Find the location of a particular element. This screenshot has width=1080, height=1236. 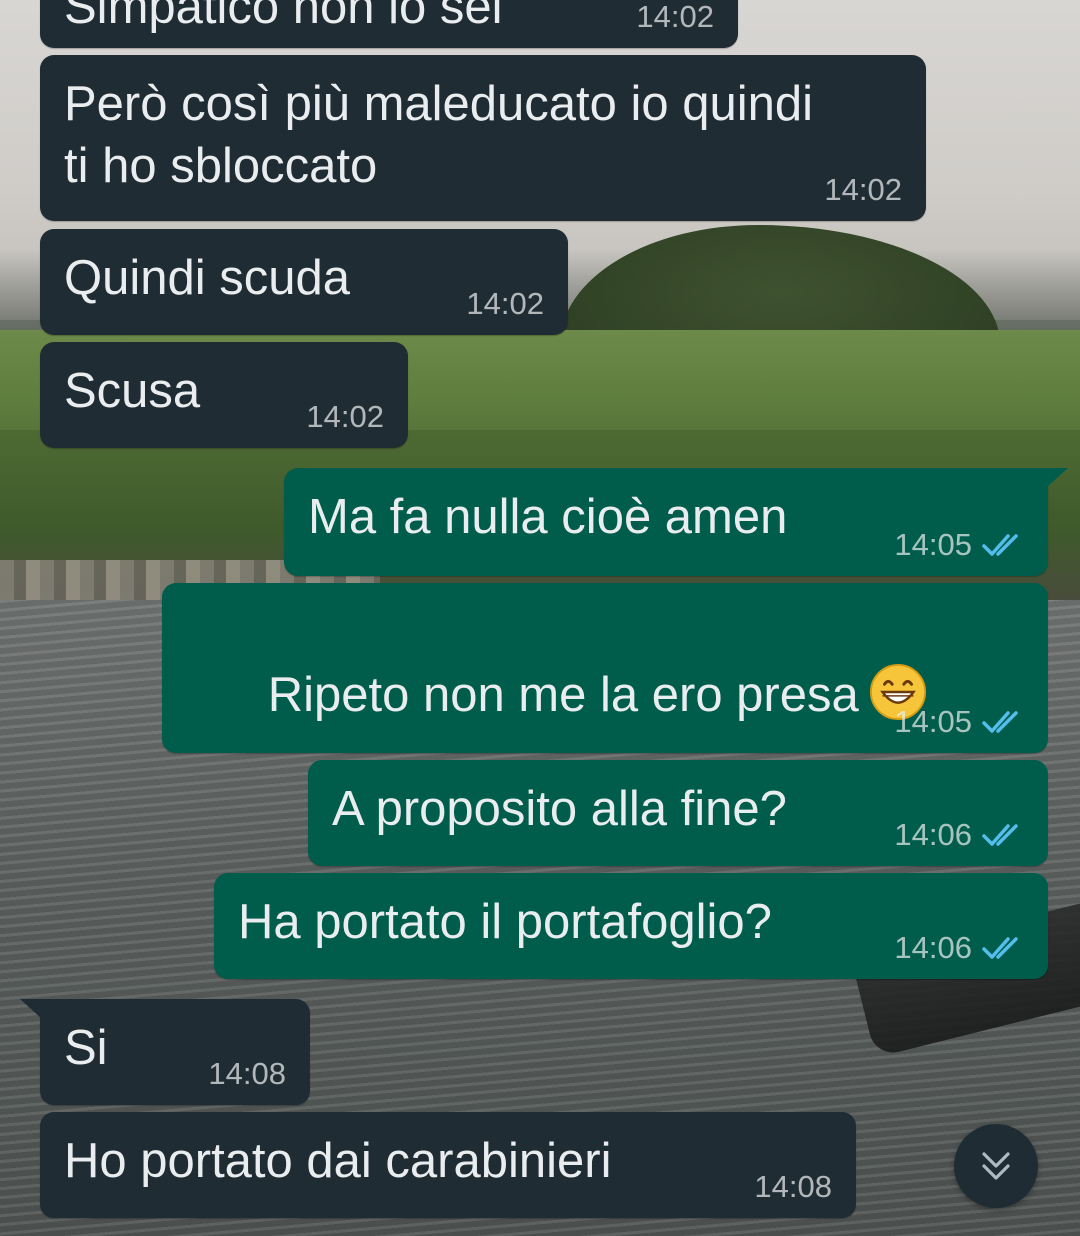

double-chevron-down-icon is located at coordinates (996, 1166).